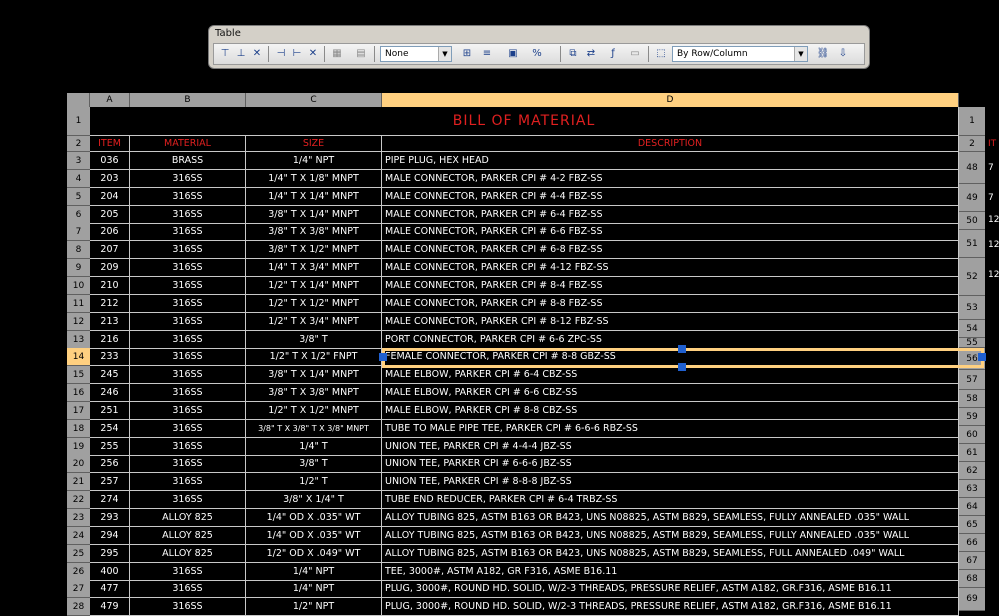 The image size is (999, 616). What do you see at coordinates (972, 489) in the screenshot?
I see `adjacent-row-header: 63` at bounding box center [972, 489].